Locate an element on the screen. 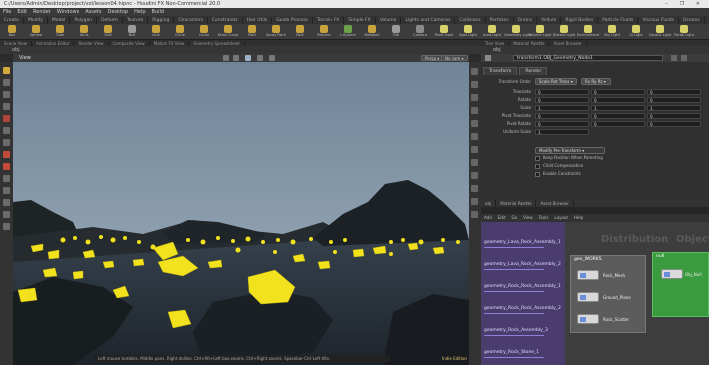  shelf-tool: Font is located at coordinates (300, 31).